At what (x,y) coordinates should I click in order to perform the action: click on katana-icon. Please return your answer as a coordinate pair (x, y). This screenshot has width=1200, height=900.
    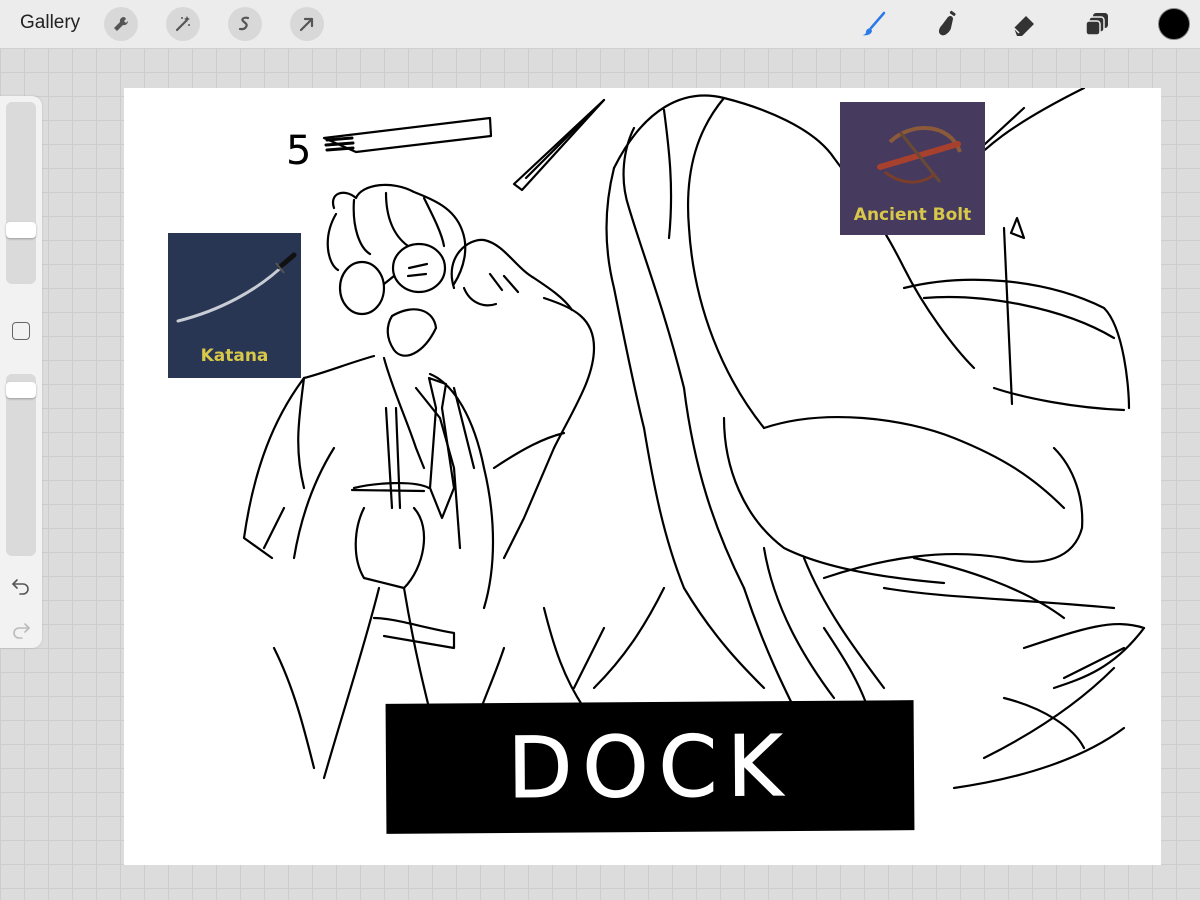
    Looking at the image, I should click on (236, 287).